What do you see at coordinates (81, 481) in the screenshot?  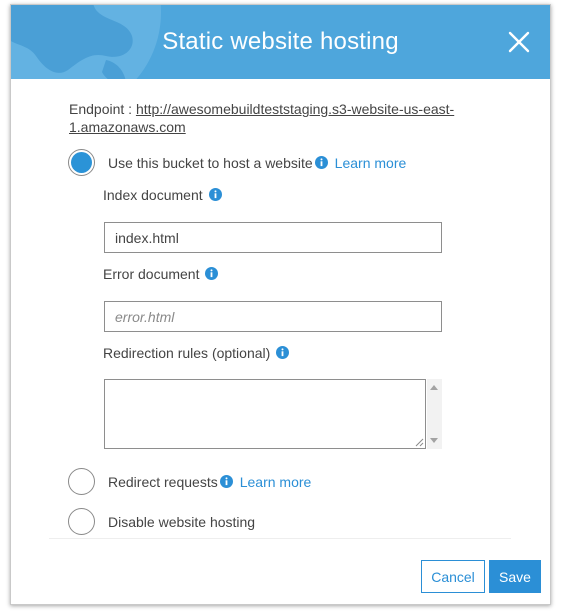 I see `redirect-requests-radio` at bounding box center [81, 481].